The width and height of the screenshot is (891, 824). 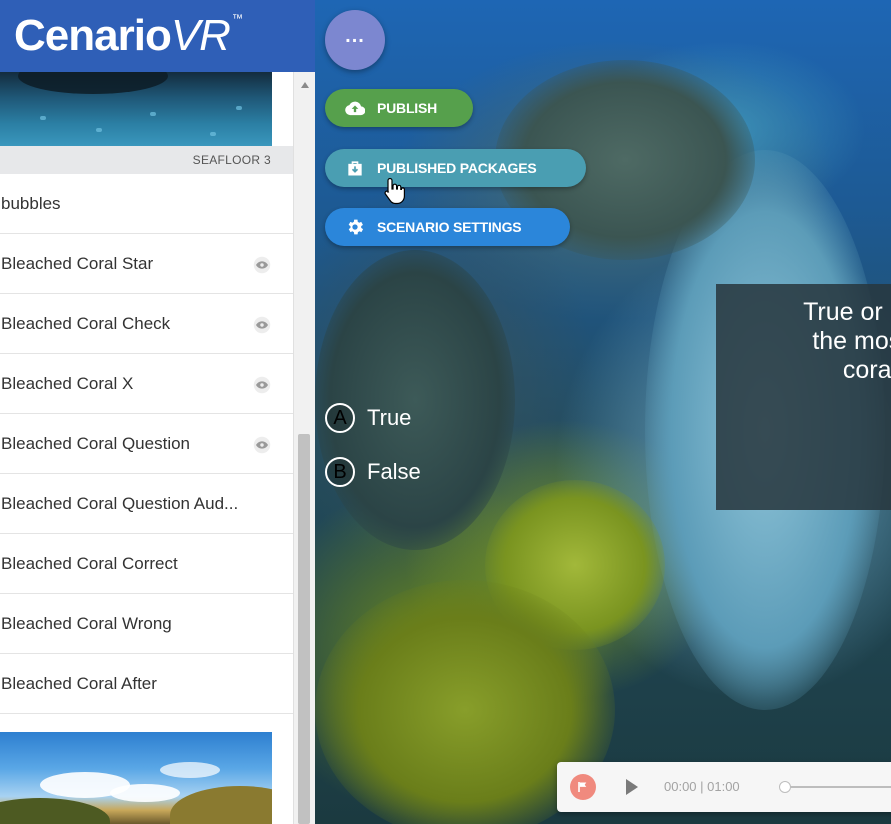 I want to click on list-item-label: Bleached Coral Question, so click(x=96, y=443).